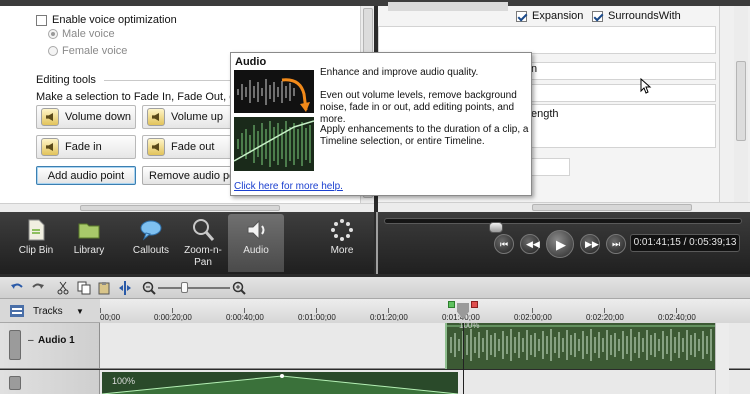  Describe the element at coordinates (48, 311) in the screenshot. I see `tracks-label: Tracks` at that location.